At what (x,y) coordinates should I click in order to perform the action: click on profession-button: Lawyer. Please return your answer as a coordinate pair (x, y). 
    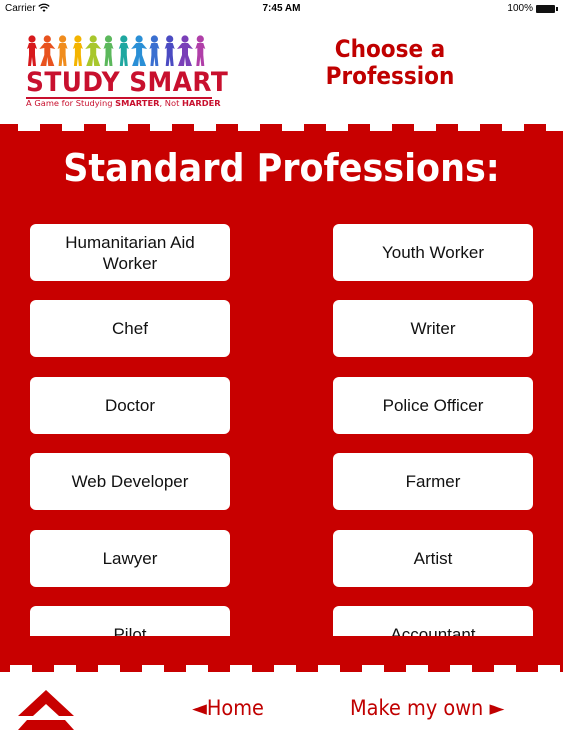
    Looking at the image, I should click on (130, 558).